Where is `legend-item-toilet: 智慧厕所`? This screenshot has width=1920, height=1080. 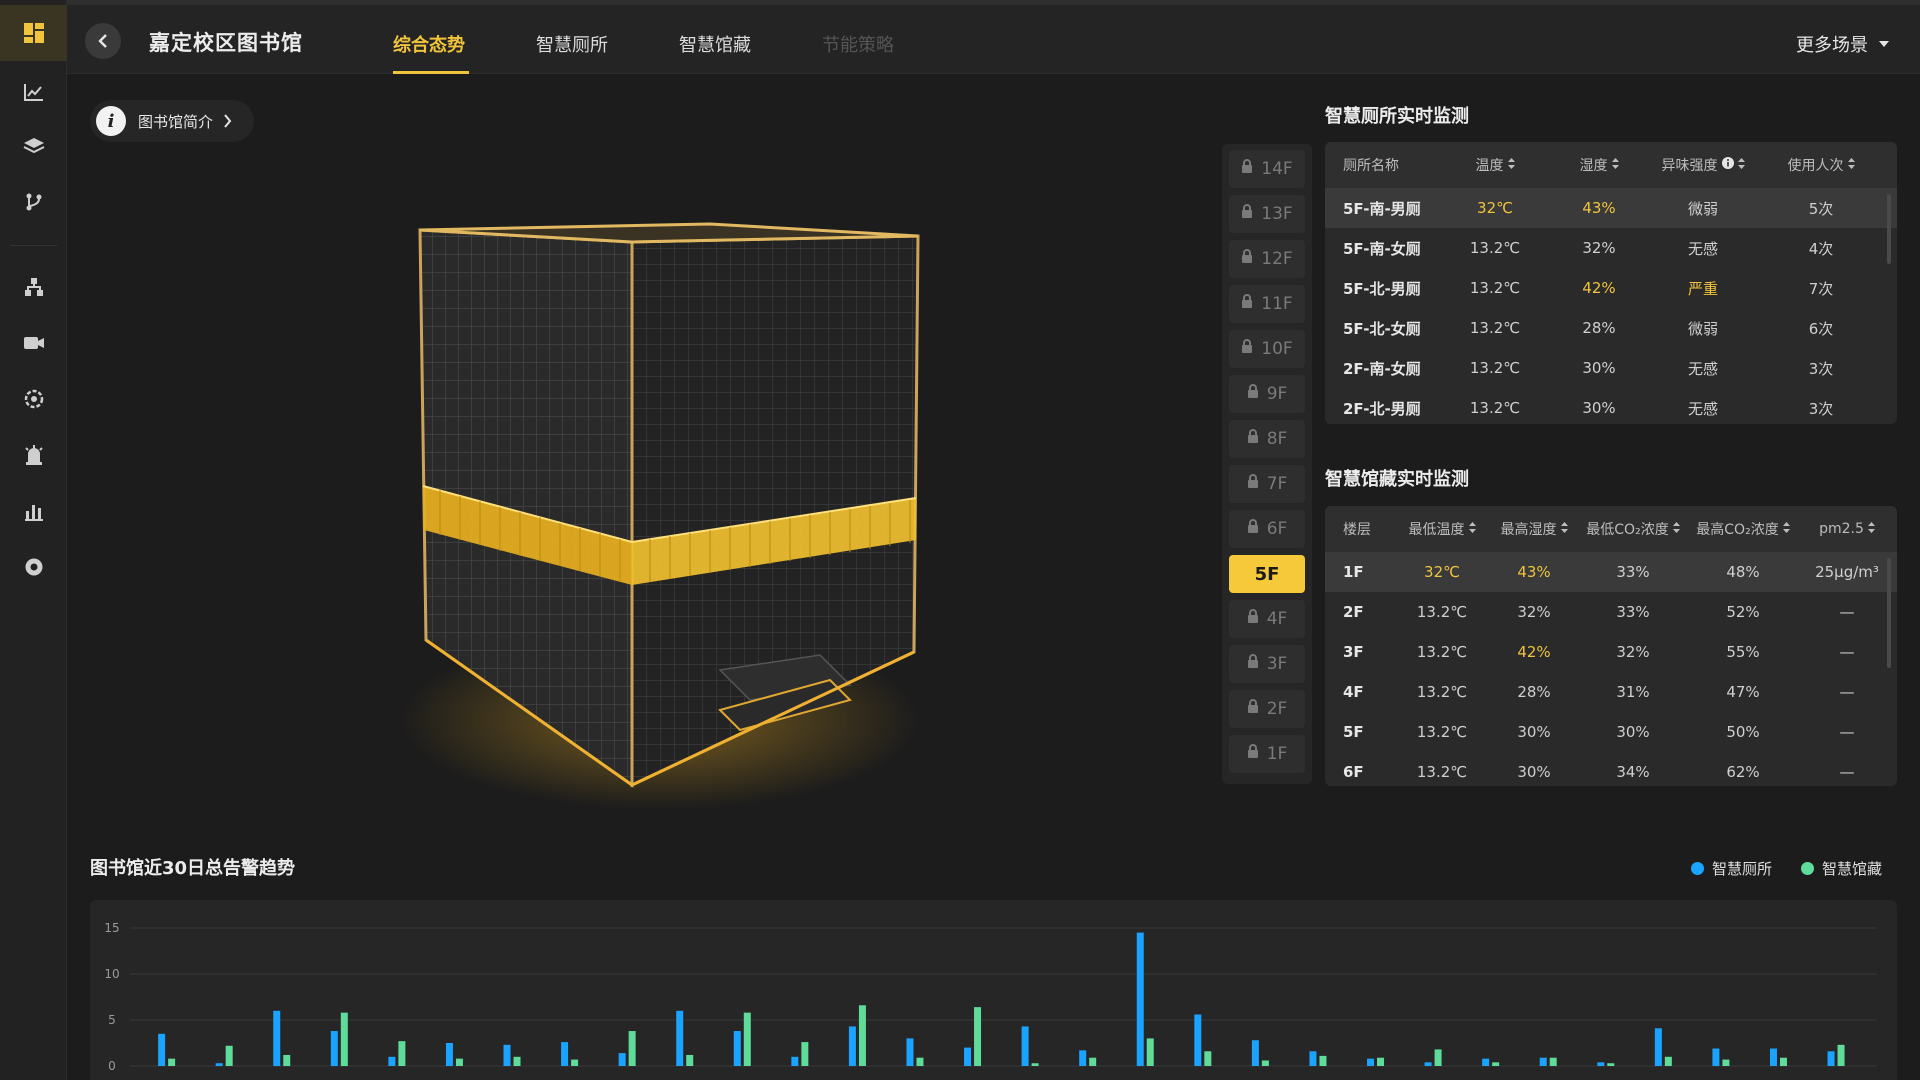
legend-item-toilet: 智慧厕所 is located at coordinates (1731, 868).